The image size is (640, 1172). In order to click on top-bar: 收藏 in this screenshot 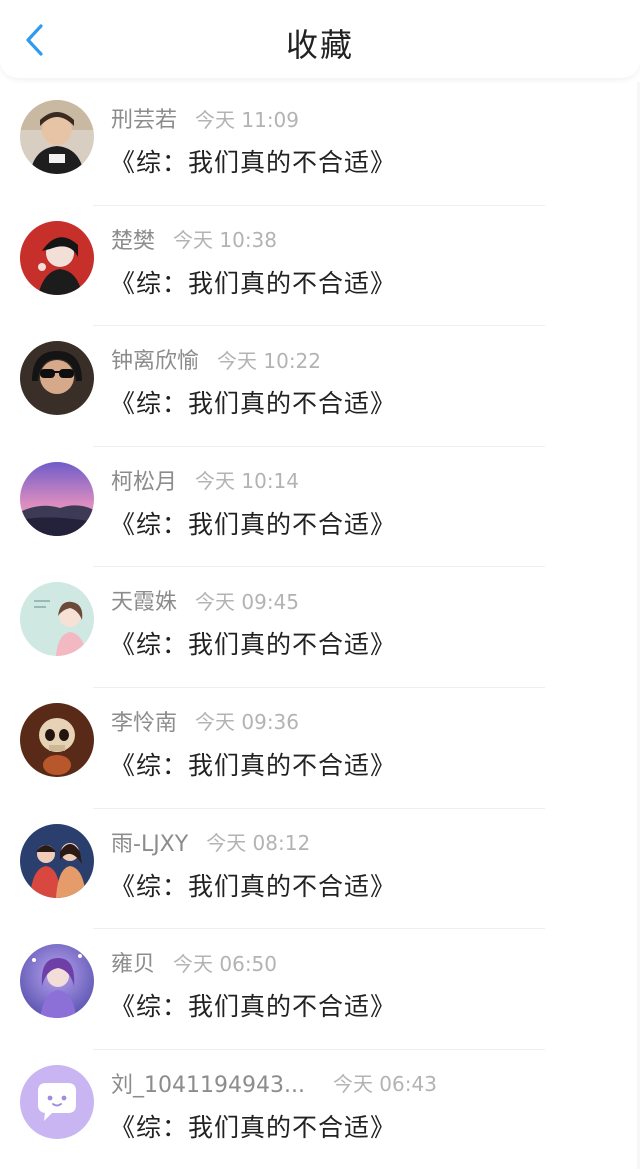, I will do `click(320, 39)`.